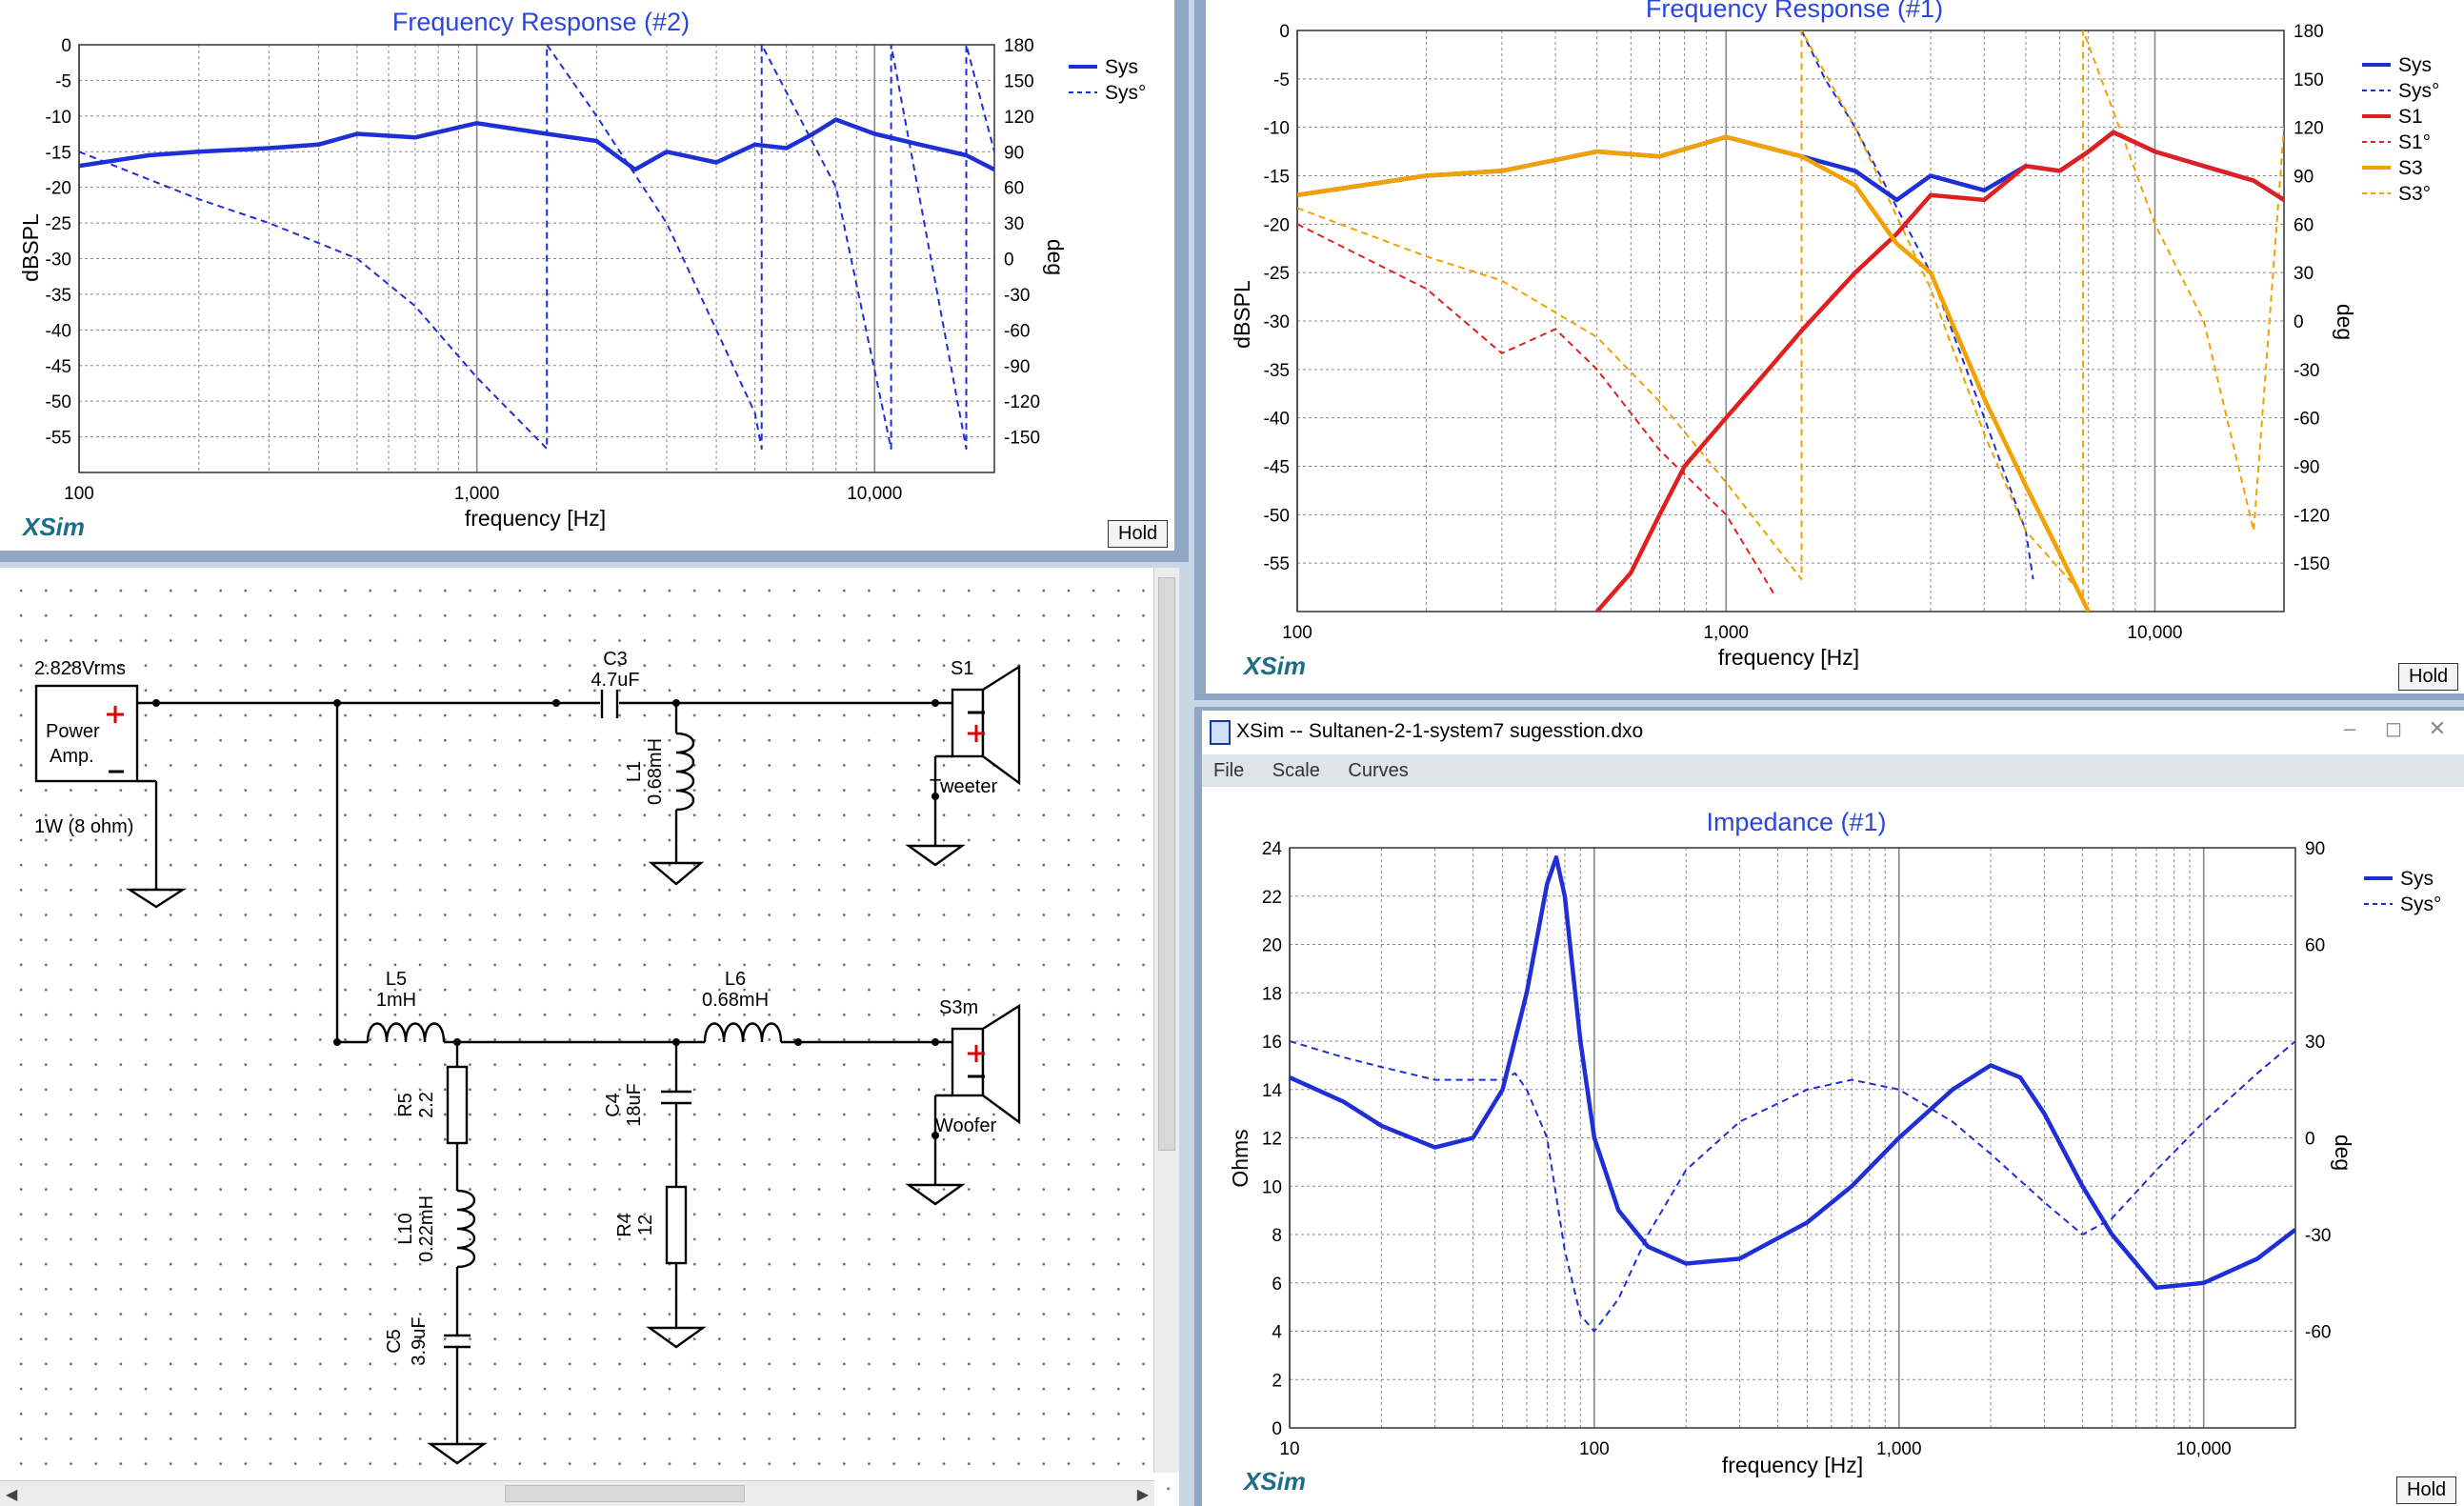  I want to click on series-line-sys, so click(536, 144).